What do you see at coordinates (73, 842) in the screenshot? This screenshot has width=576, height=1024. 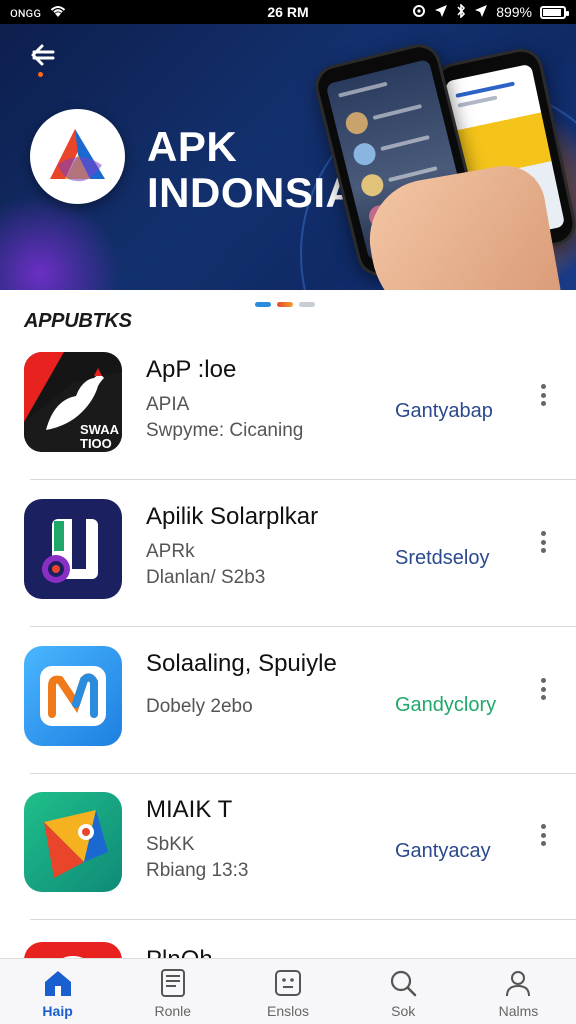 I see `kite-app-icon` at bounding box center [73, 842].